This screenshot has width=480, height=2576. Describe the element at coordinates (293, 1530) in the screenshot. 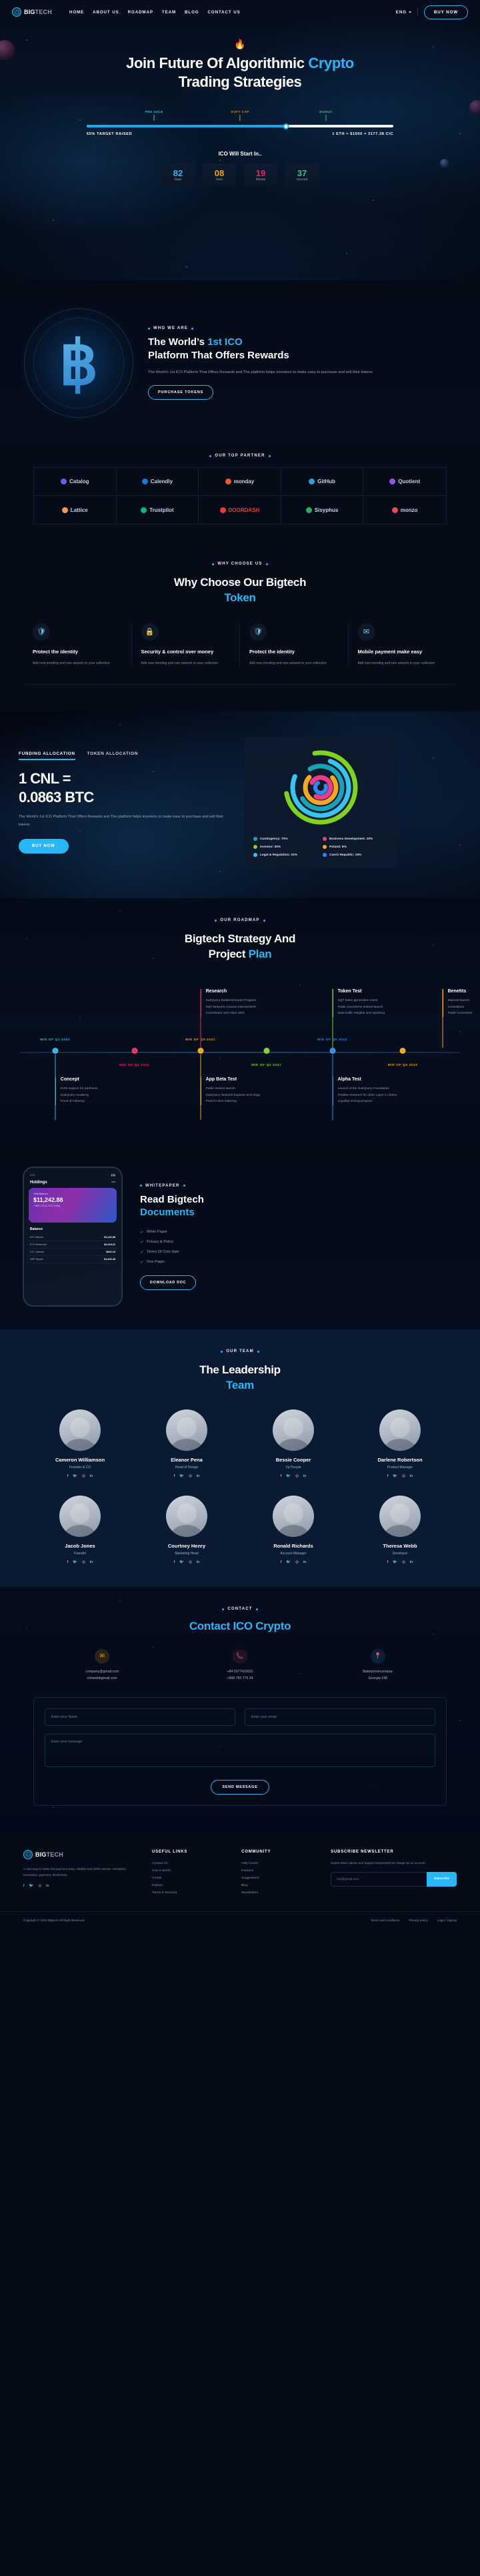

I see `team-member: Ronald Richards Account Manager f 🐦 ◎ in` at that location.